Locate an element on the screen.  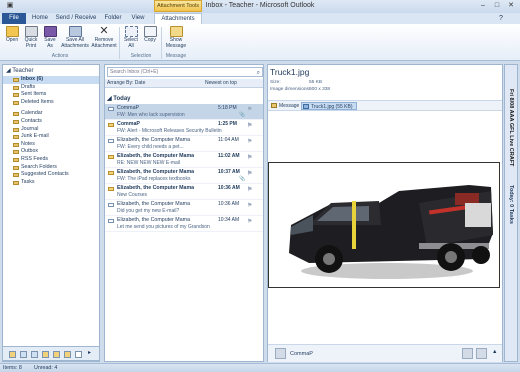
message-tab: Message is located at coordinates (284, 106).